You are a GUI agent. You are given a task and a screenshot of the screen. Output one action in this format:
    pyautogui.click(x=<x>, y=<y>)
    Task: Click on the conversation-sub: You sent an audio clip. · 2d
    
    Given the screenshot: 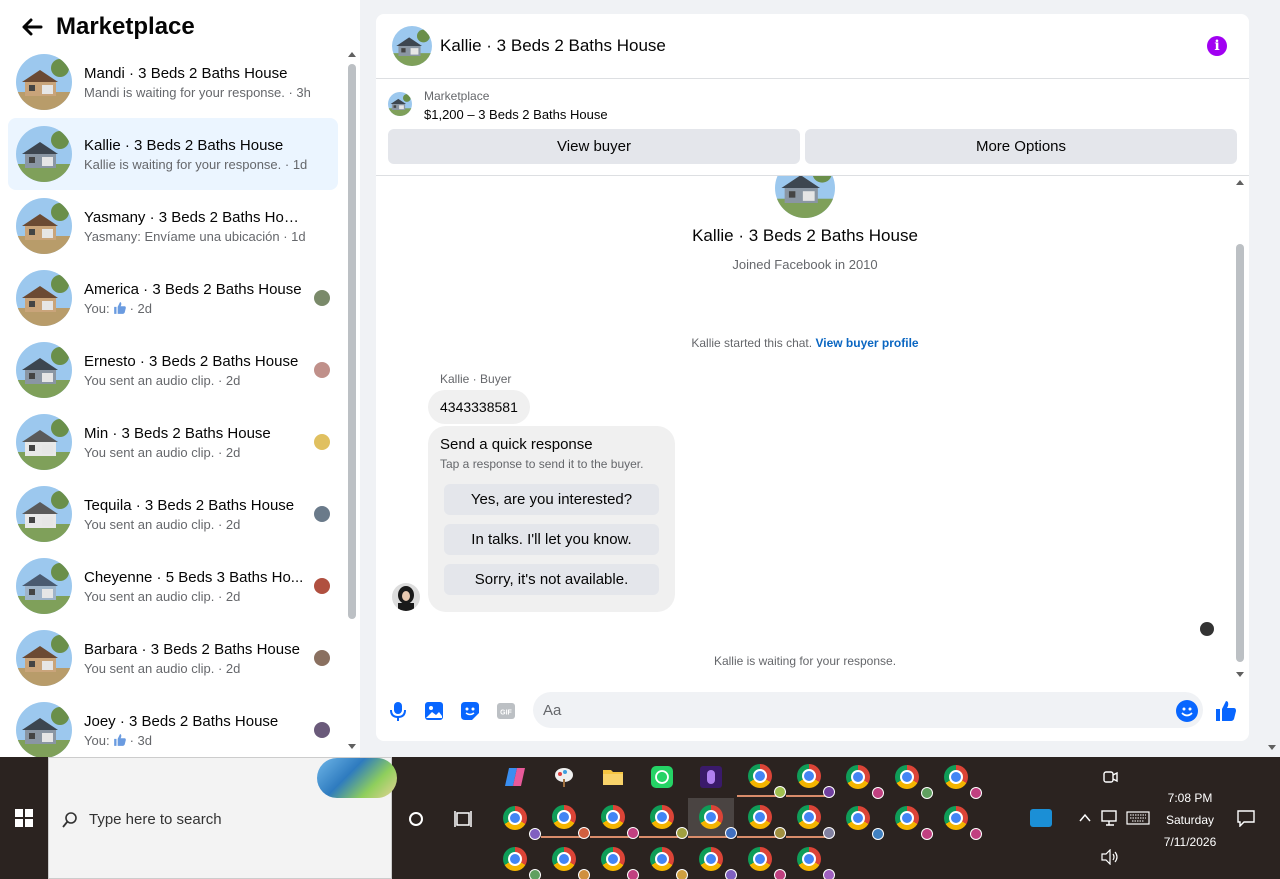 What is the action you would take?
    pyautogui.click(x=162, y=668)
    